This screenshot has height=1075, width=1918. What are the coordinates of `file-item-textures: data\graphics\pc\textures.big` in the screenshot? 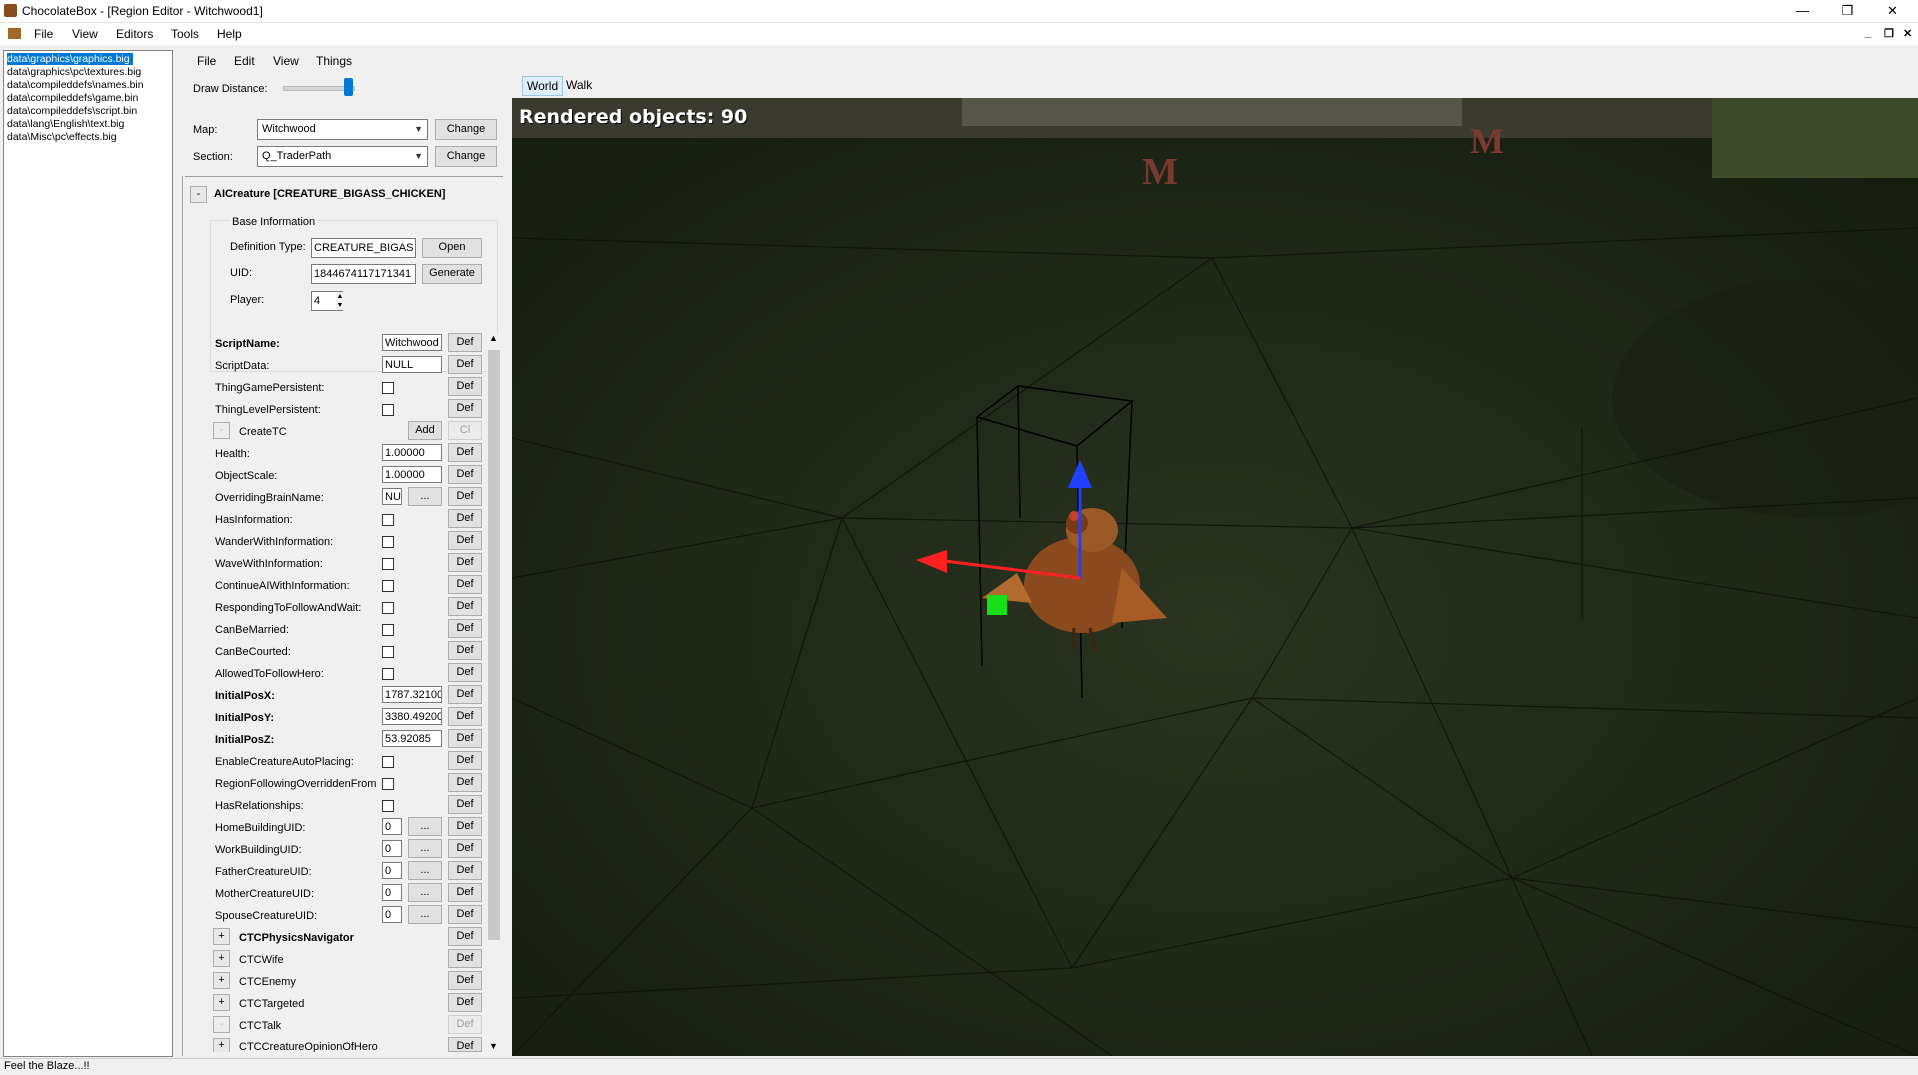 It's located at (74, 72).